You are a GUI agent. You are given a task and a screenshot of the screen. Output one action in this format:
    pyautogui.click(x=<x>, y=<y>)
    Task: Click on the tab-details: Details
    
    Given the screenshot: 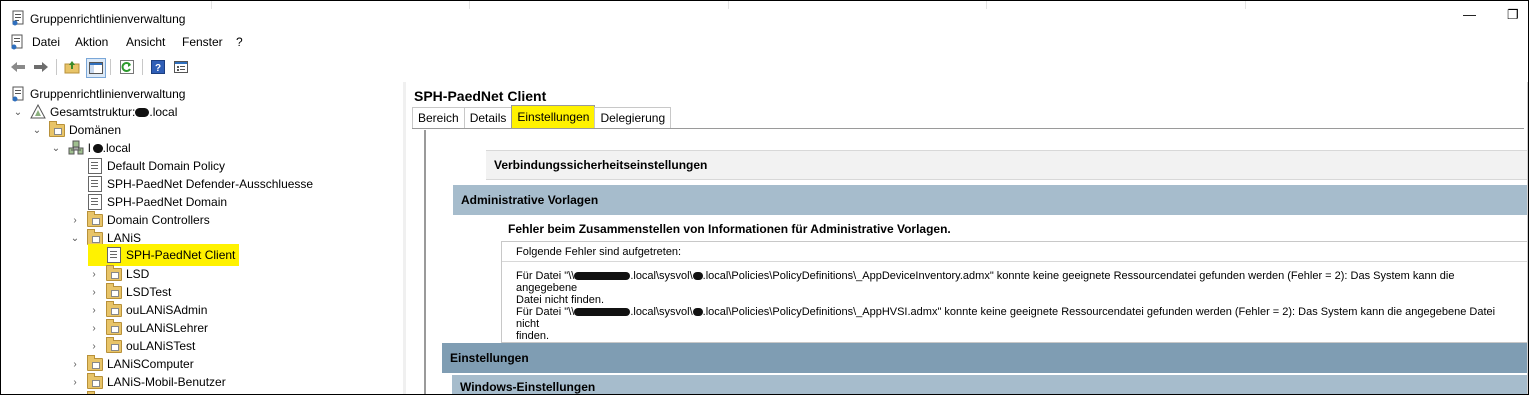 What is the action you would take?
    pyautogui.click(x=488, y=117)
    